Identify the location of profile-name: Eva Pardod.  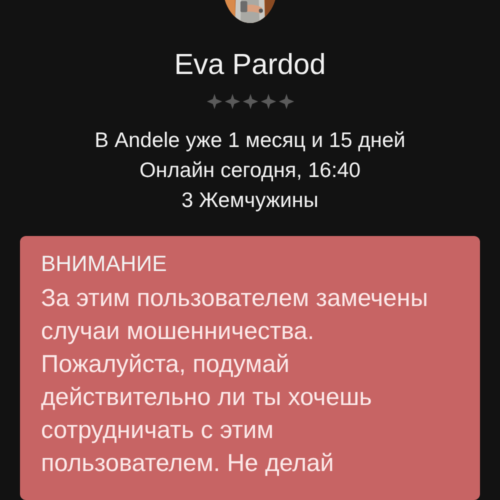
(250, 65).